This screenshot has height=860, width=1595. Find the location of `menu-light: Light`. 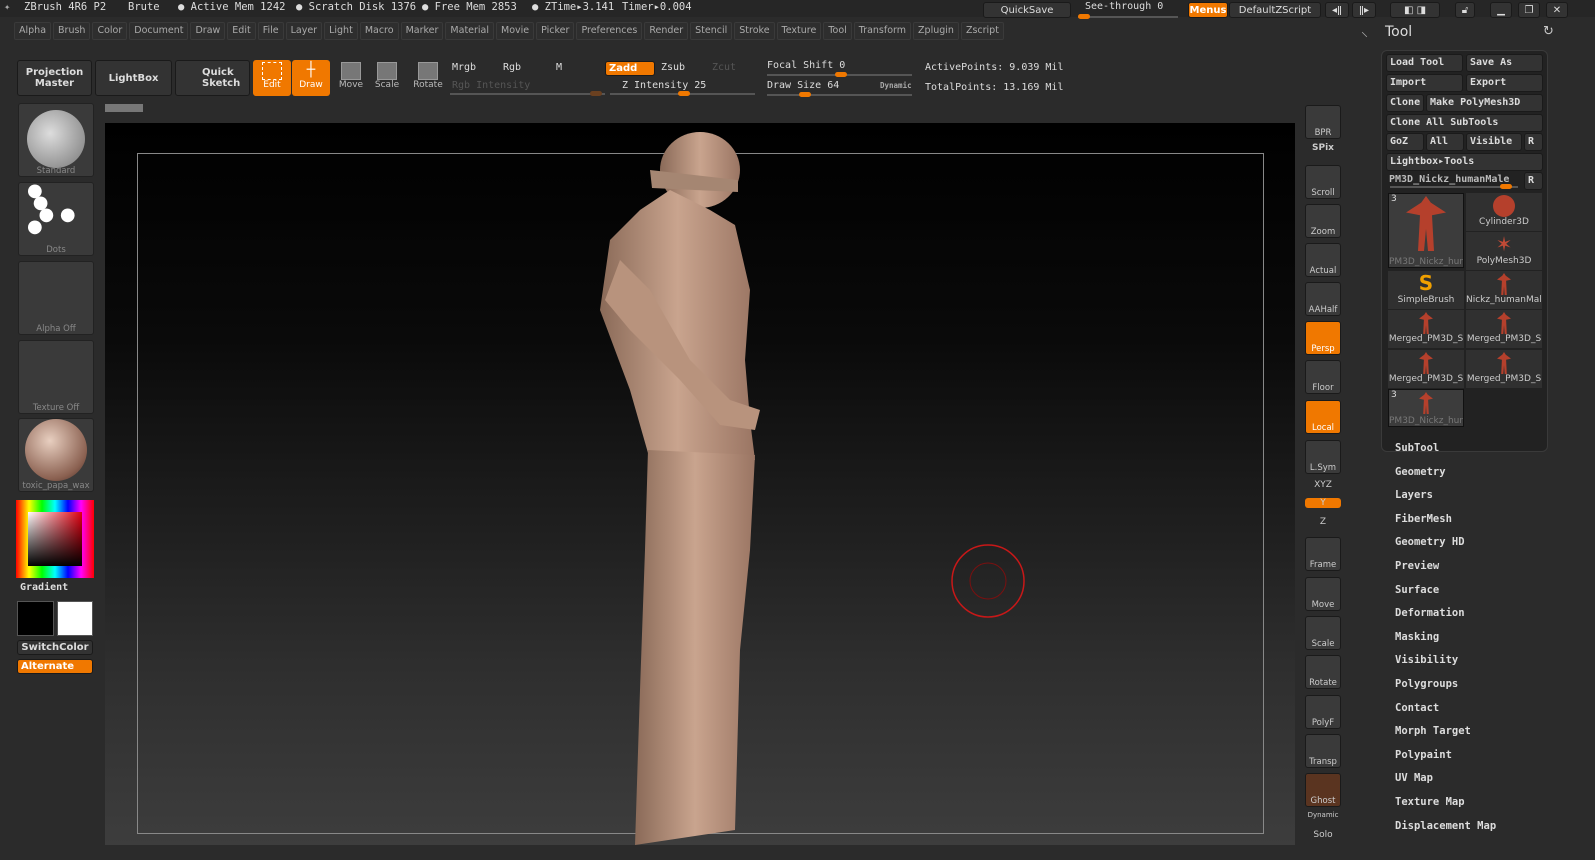

menu-light: Light is located at coordinates (341, 31).